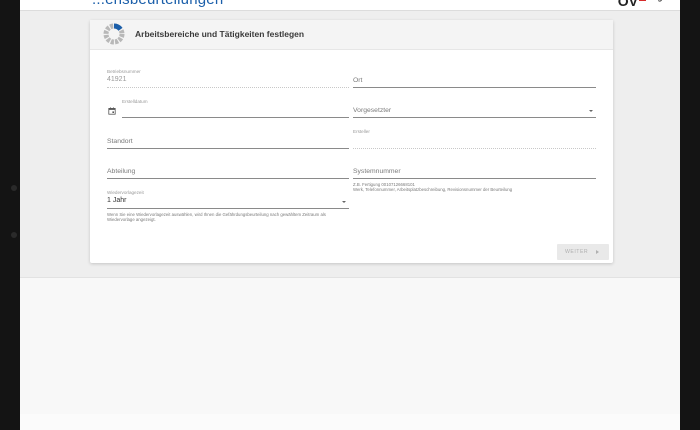  What do you see at coordinates (117, 79) in the screenshot?
I see `betriebsnummer-value: 41921` at bounding box center [117, 79].